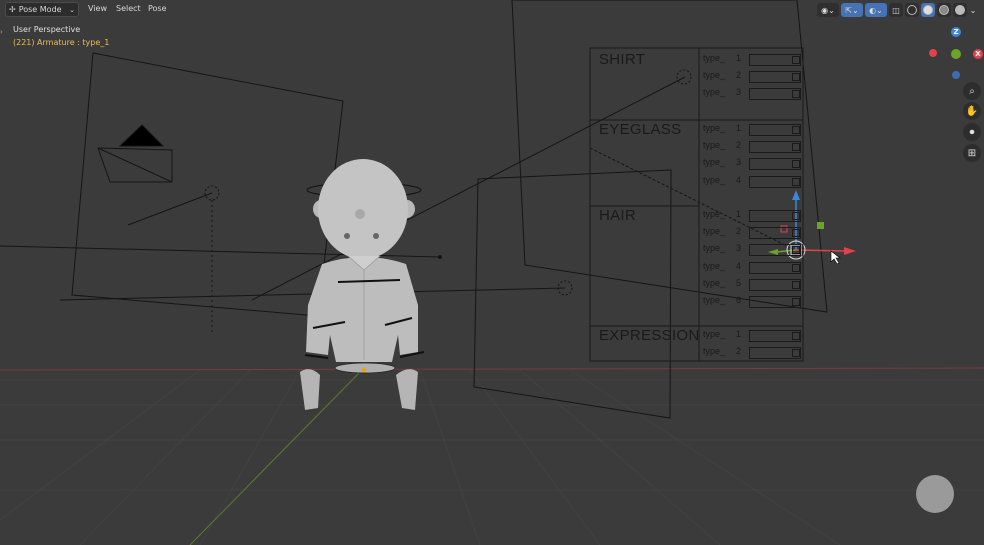 The height and width of the screenshot is (545, 984). What do you see at coordinates (739, 300) in the screenshot?
I see `type-number: 6` at bounding box center [739, 300].